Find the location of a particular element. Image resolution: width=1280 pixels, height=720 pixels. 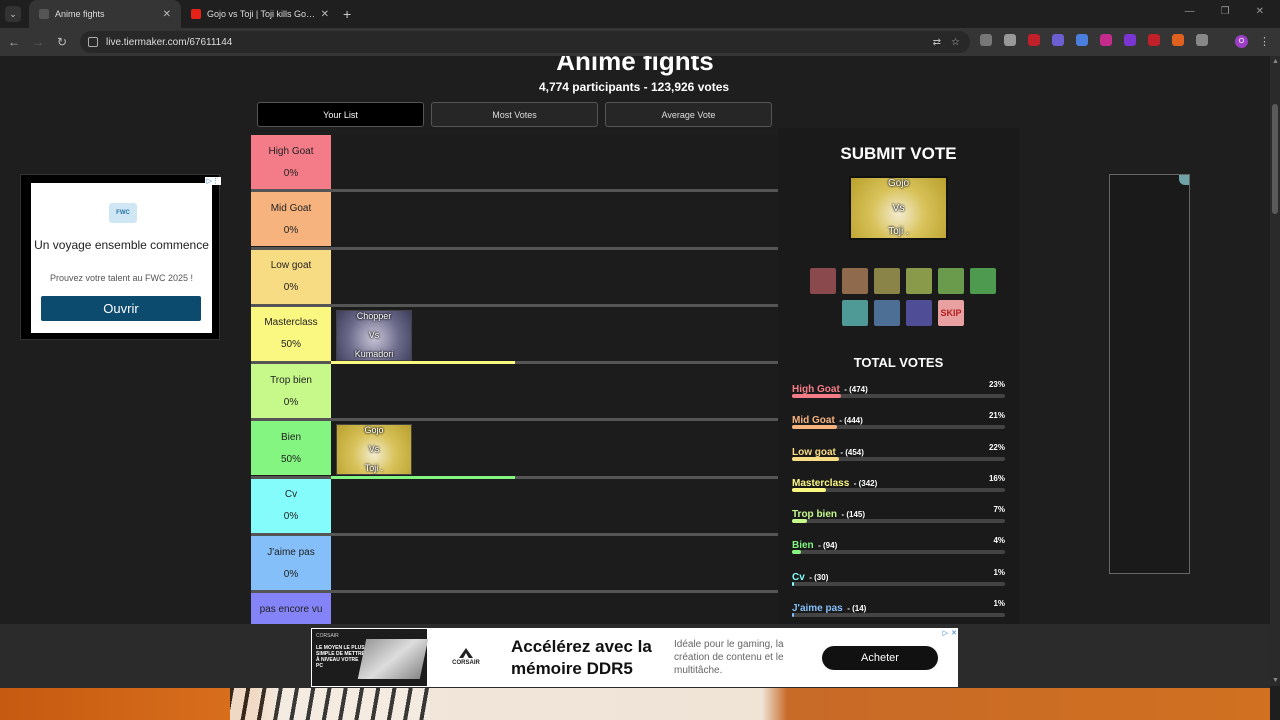

forward-icon: → is located at coordinates (38, 42).